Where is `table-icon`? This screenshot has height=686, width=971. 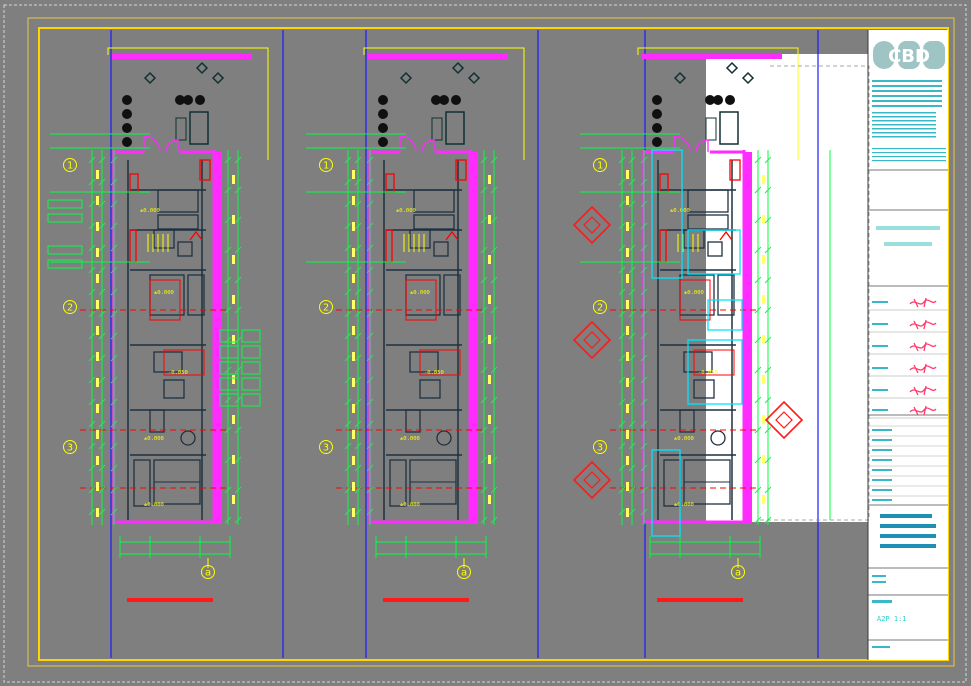
table-icon is located at coordinates (444, 438).